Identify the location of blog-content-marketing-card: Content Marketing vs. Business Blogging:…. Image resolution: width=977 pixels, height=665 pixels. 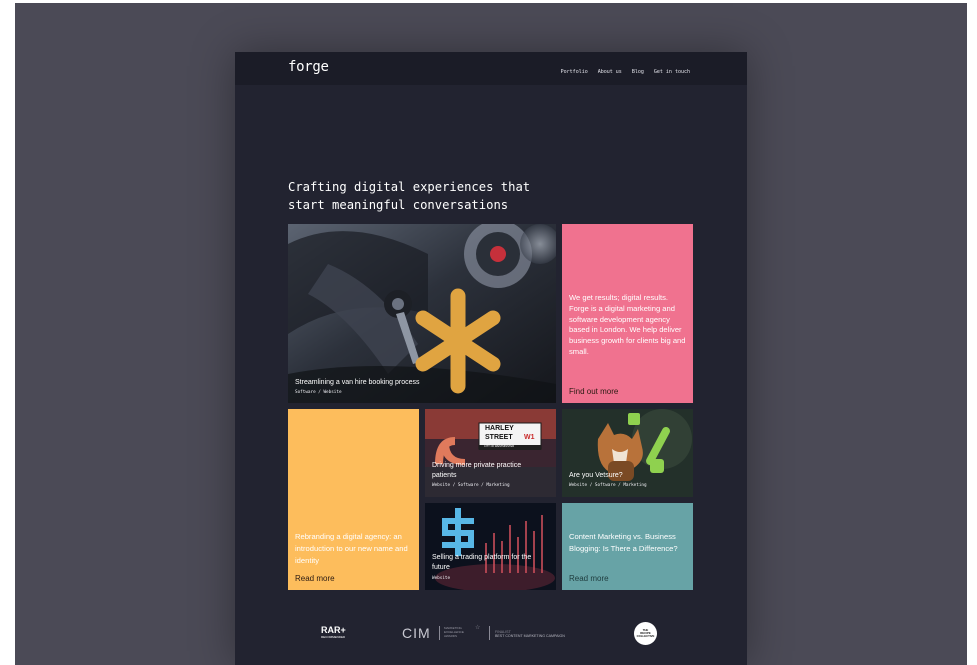
(627, 546).